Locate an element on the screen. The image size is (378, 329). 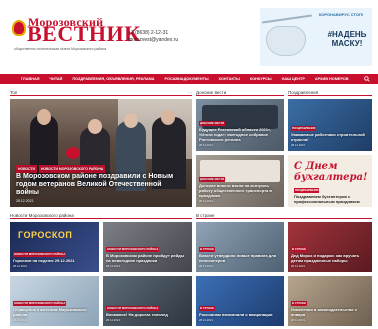
carousel-arrows-icon: ‹ › is located at coordinates (190, 92).